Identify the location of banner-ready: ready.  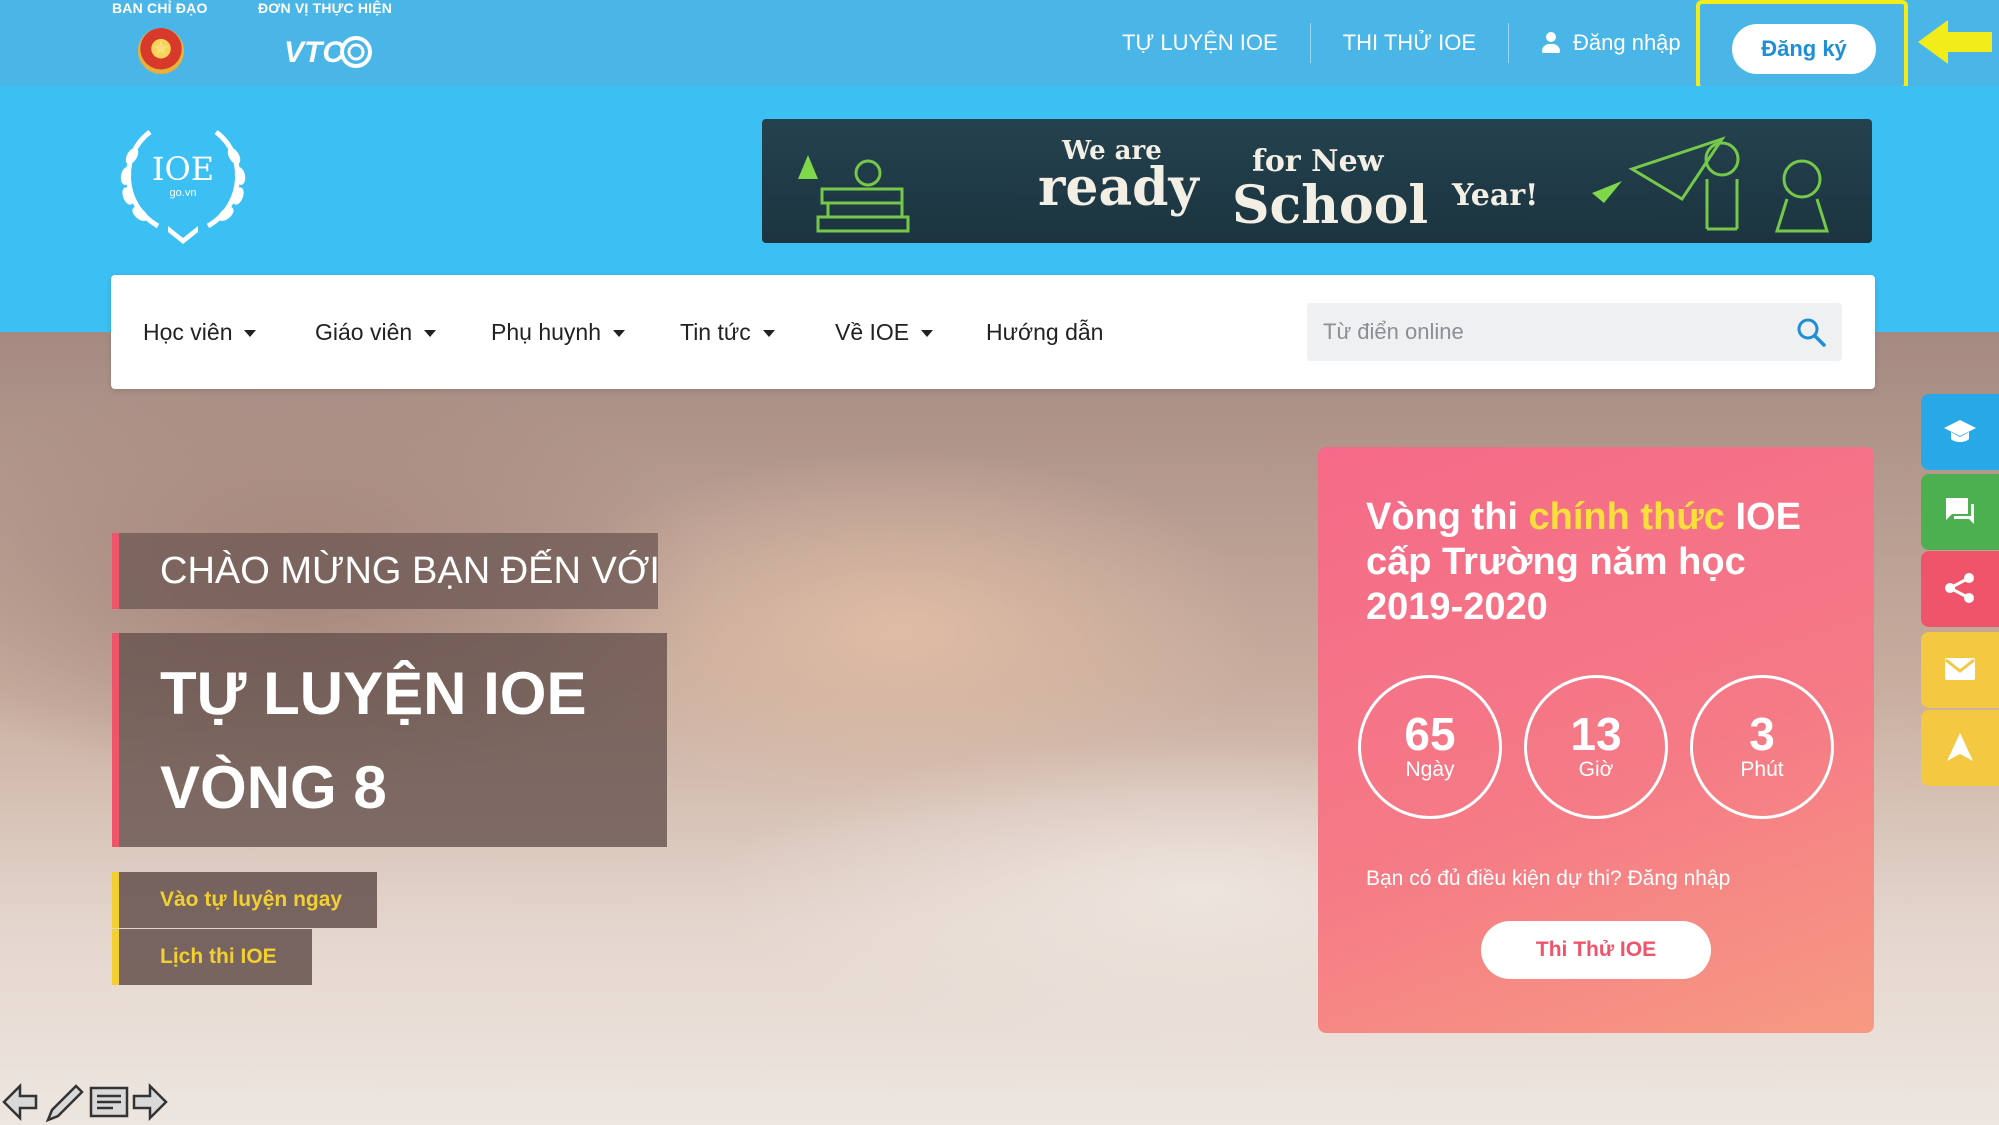
(1119, 187).